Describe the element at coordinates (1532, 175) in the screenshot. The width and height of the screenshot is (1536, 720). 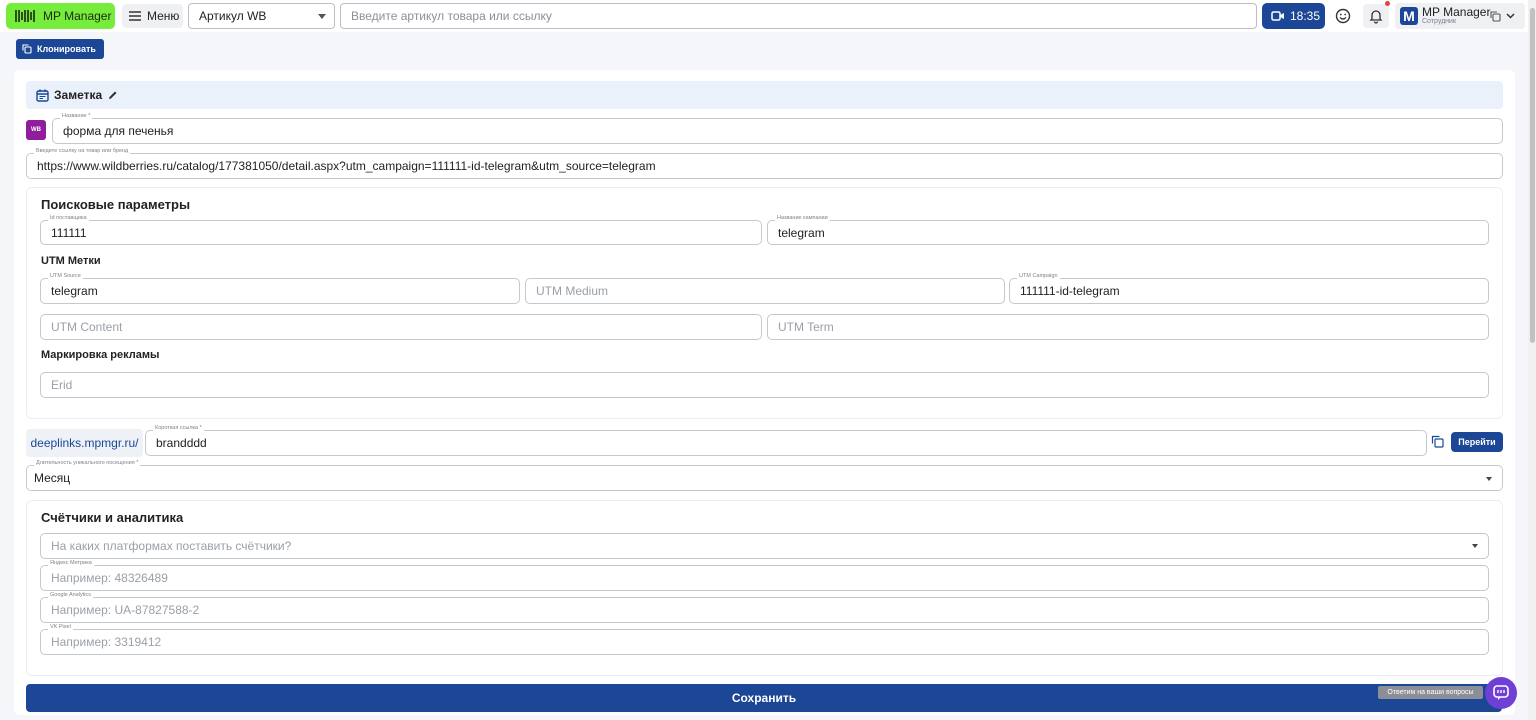
I see `scrollbar-thumb` at that location.